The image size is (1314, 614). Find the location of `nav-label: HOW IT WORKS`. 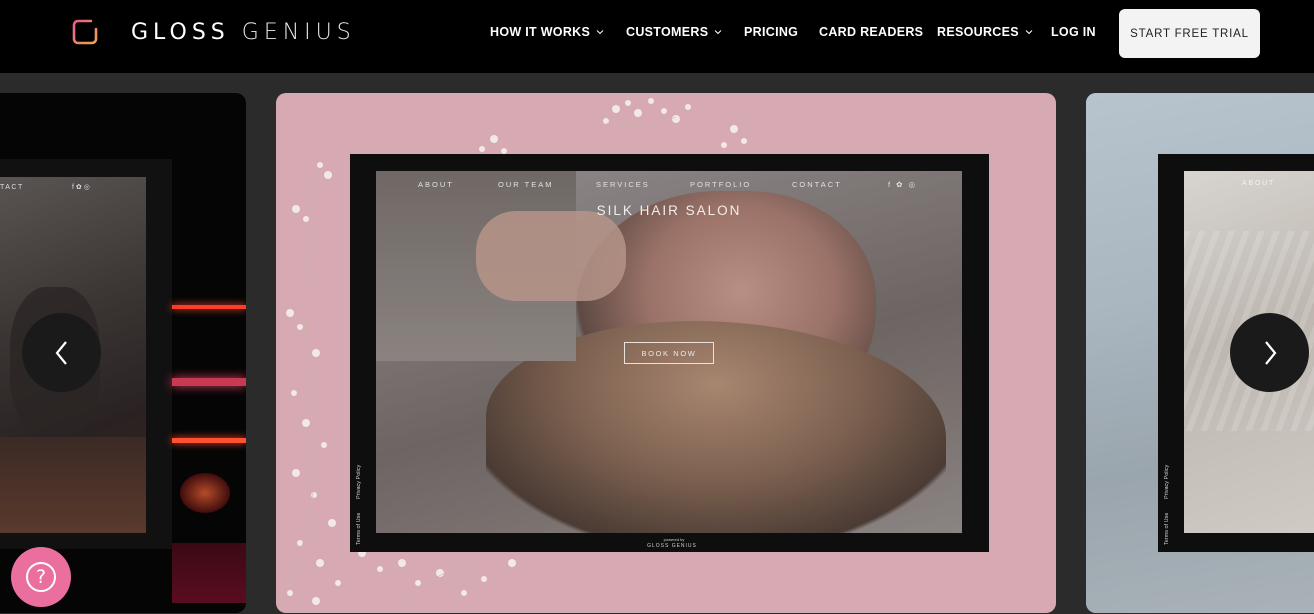

nav-label: HOW IT WORKS is located at coordinates (540, 32).